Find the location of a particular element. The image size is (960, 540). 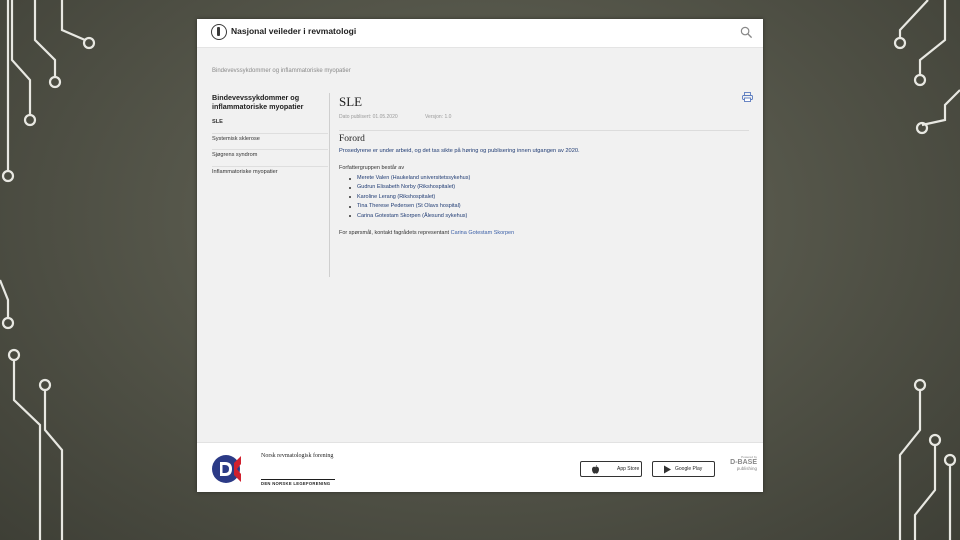

nrf-logo-icon is located at coordinates (226, 469).